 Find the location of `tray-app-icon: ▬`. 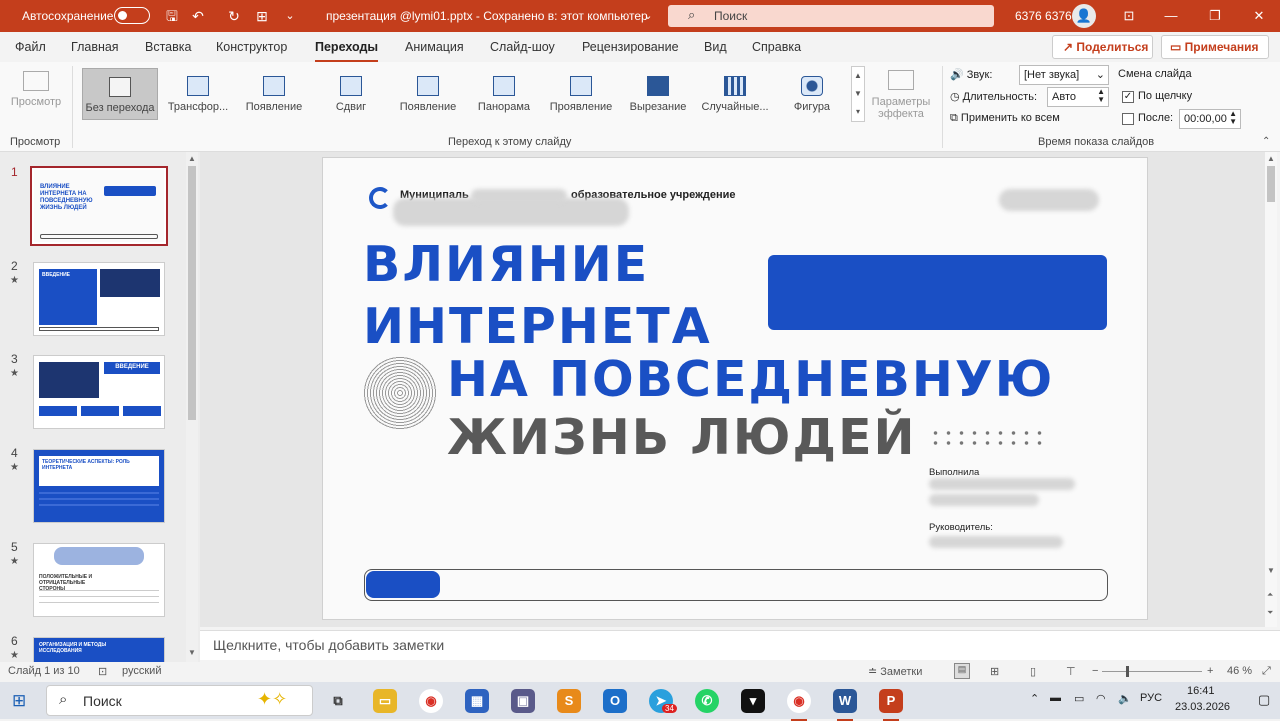

tray-app-icon: ▬ is located at coordinates (1055, 698).